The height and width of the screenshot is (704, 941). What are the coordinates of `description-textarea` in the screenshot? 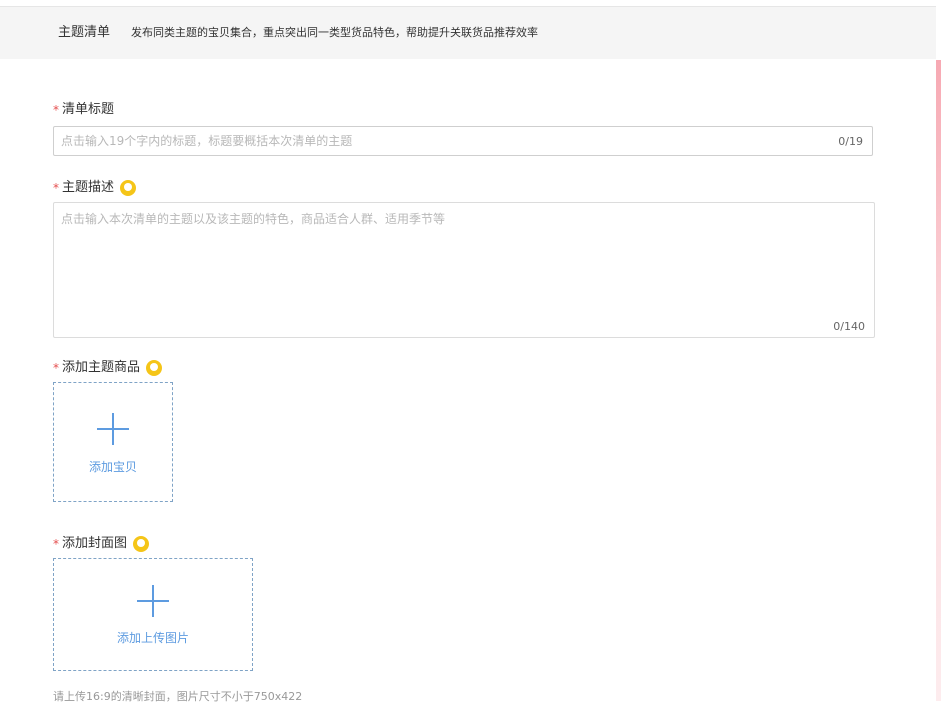 It's located at (461, 260).